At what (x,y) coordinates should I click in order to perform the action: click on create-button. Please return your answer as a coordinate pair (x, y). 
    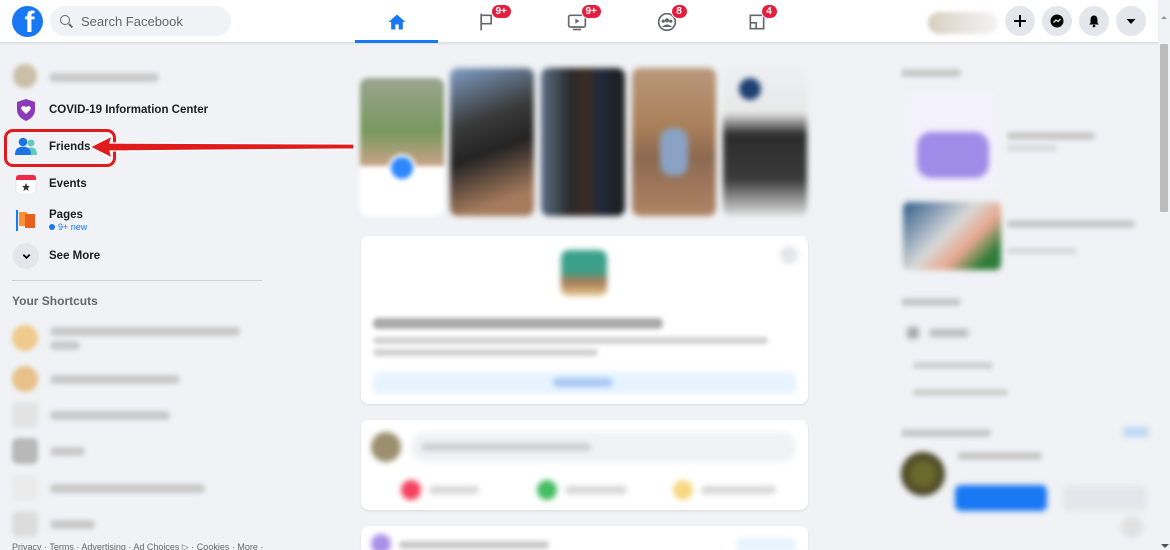
    Looking at the image, I should click on (1020, 21).